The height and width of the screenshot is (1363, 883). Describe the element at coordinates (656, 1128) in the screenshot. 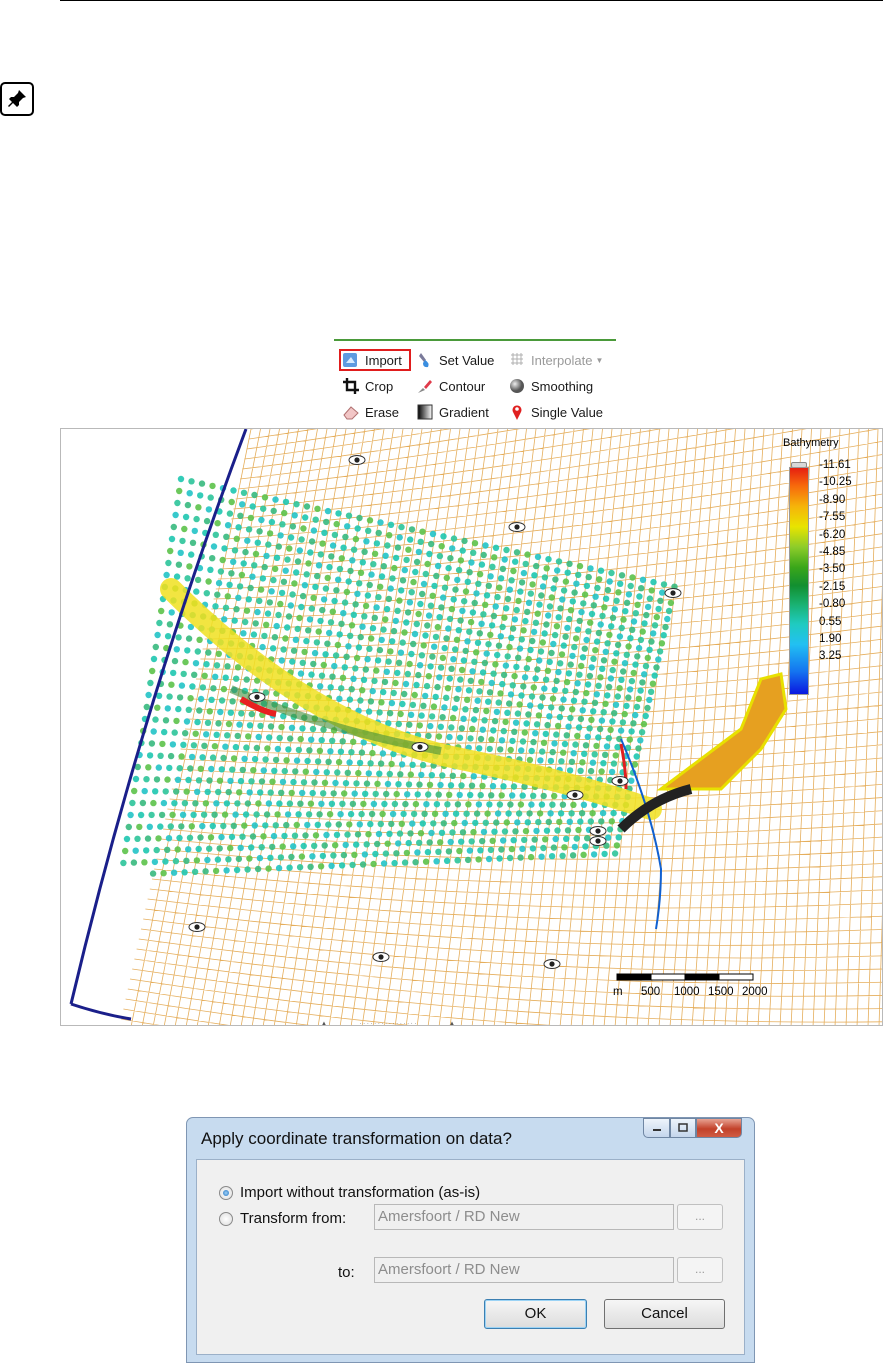

I see `minimize-button` at that location.